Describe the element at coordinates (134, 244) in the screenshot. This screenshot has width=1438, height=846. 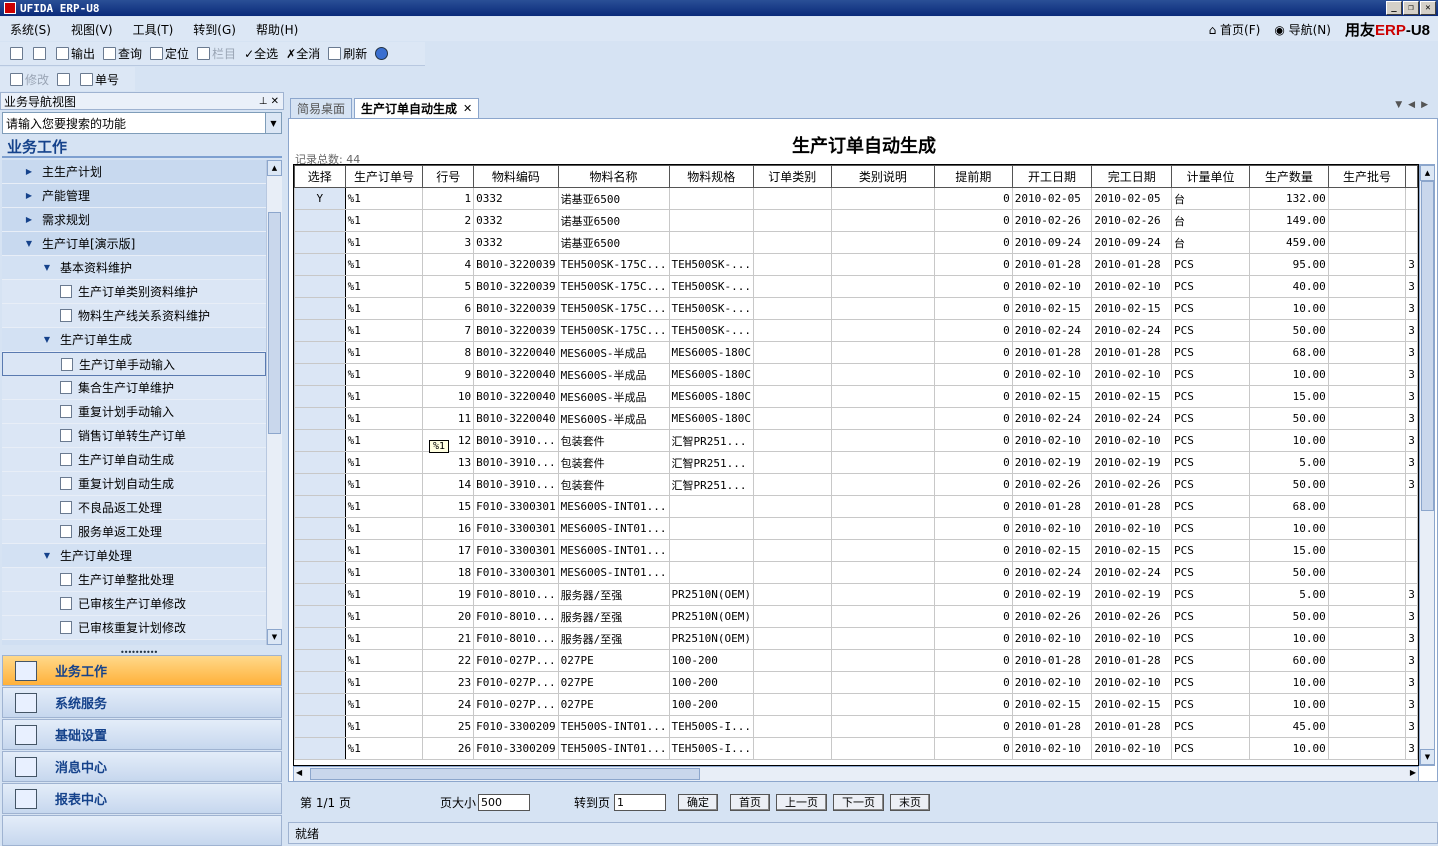
I see `tree-node: ▼ 生产订单[演示版]` at that location.